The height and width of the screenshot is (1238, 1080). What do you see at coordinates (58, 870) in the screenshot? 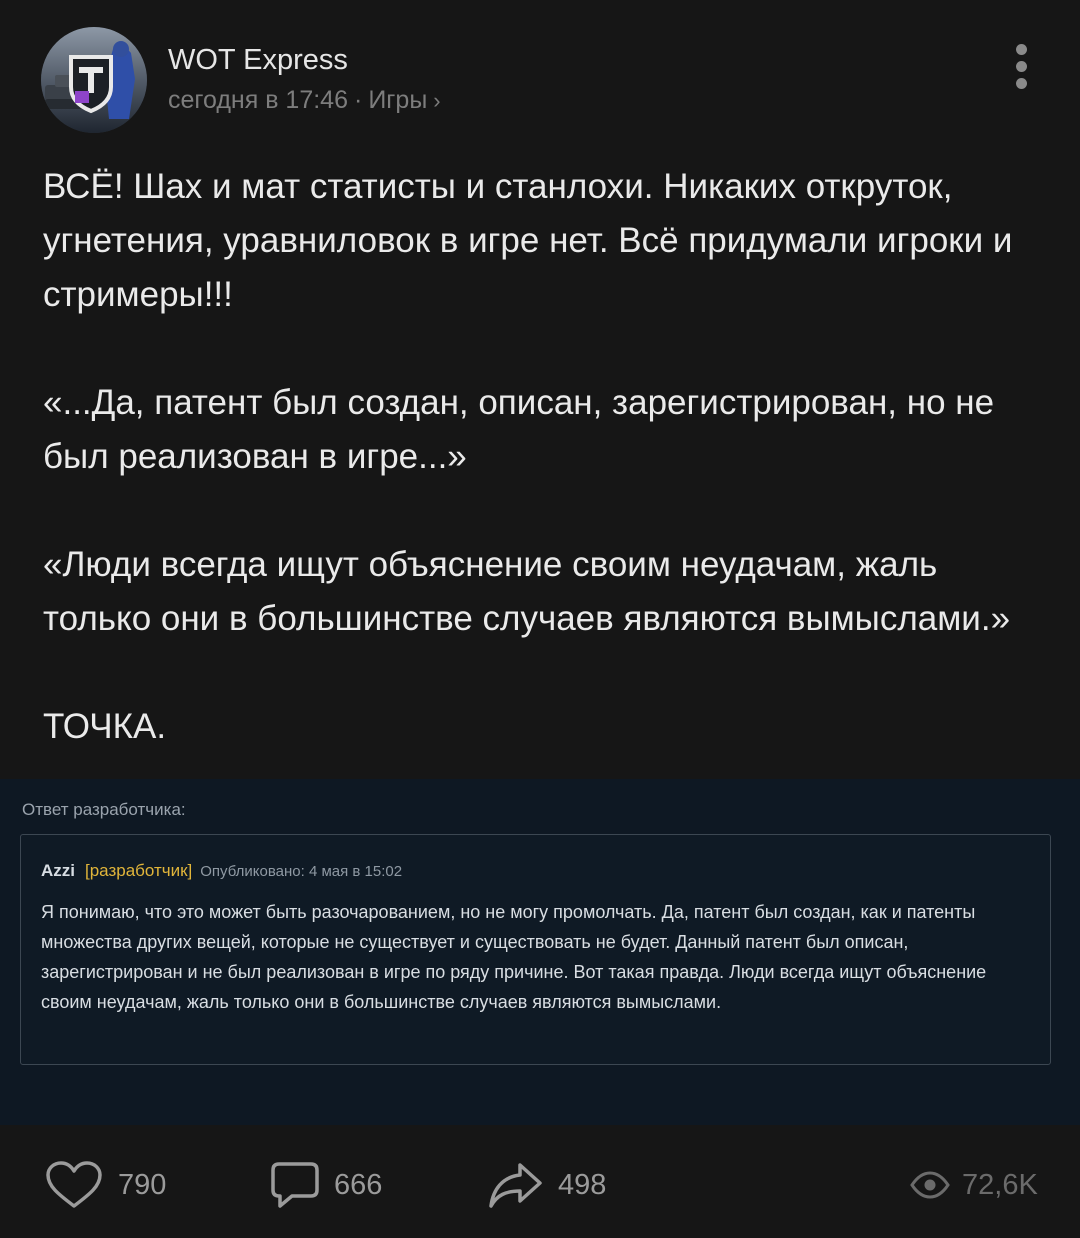
I see `quote-author: Azzi` at bounding box center [58, 870].